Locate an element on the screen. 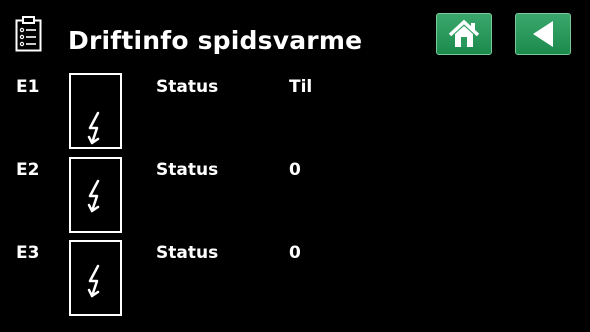  home-icon is located at coordinates (464, 33).